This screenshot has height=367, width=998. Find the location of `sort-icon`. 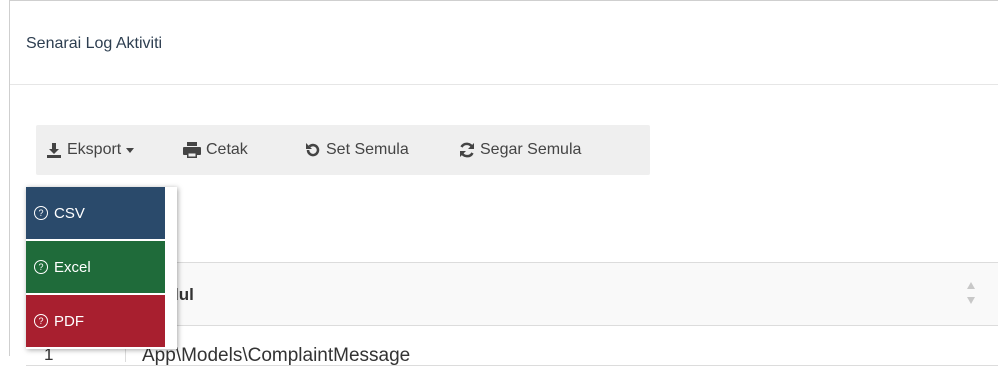

sort-icon is located at coordinates (971, 293).